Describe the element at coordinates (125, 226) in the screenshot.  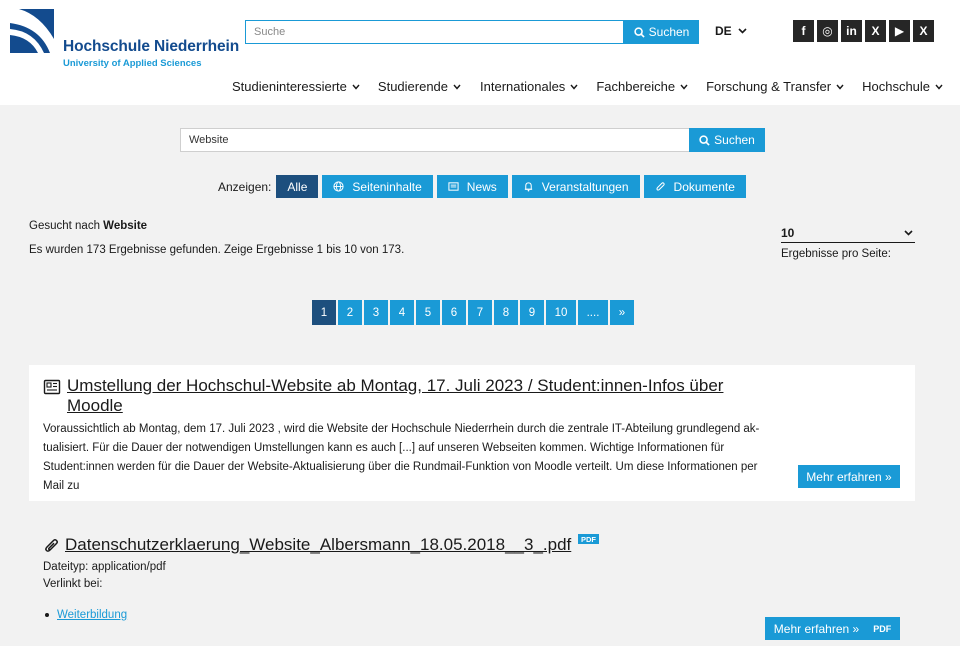
I see `searched-term: Website` at that location.